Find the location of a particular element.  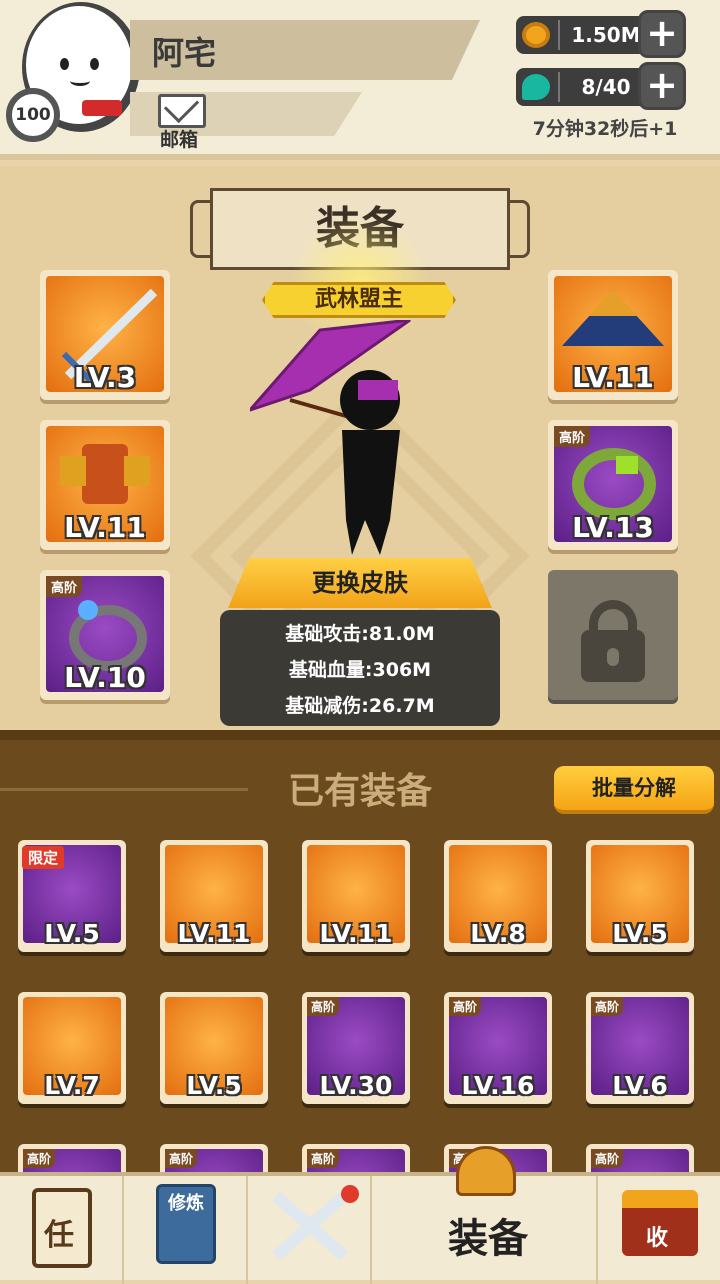

inventory-title: 已有装备 is located at coordinates (359, 791).